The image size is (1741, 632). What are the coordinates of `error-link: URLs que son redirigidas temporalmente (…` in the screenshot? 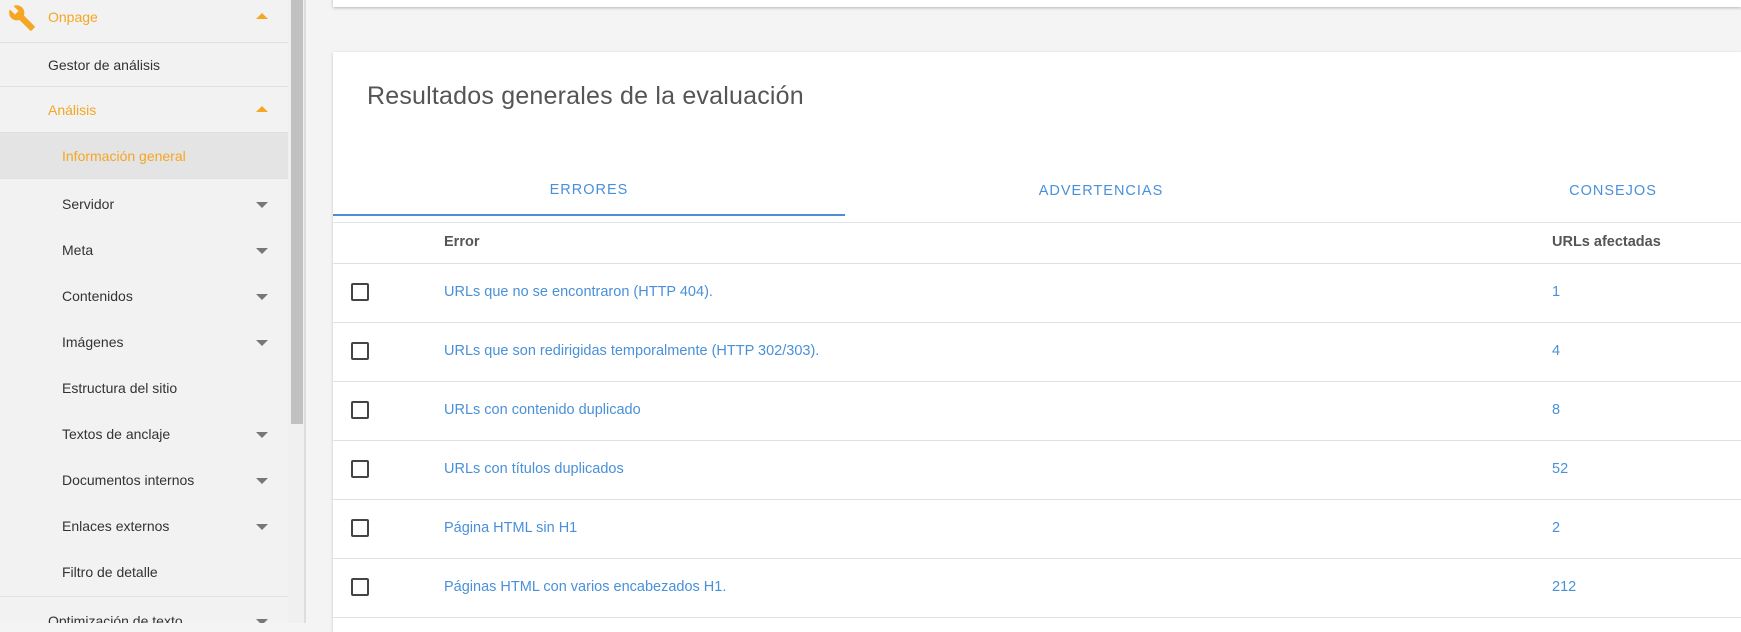 It's located at (631, 351).